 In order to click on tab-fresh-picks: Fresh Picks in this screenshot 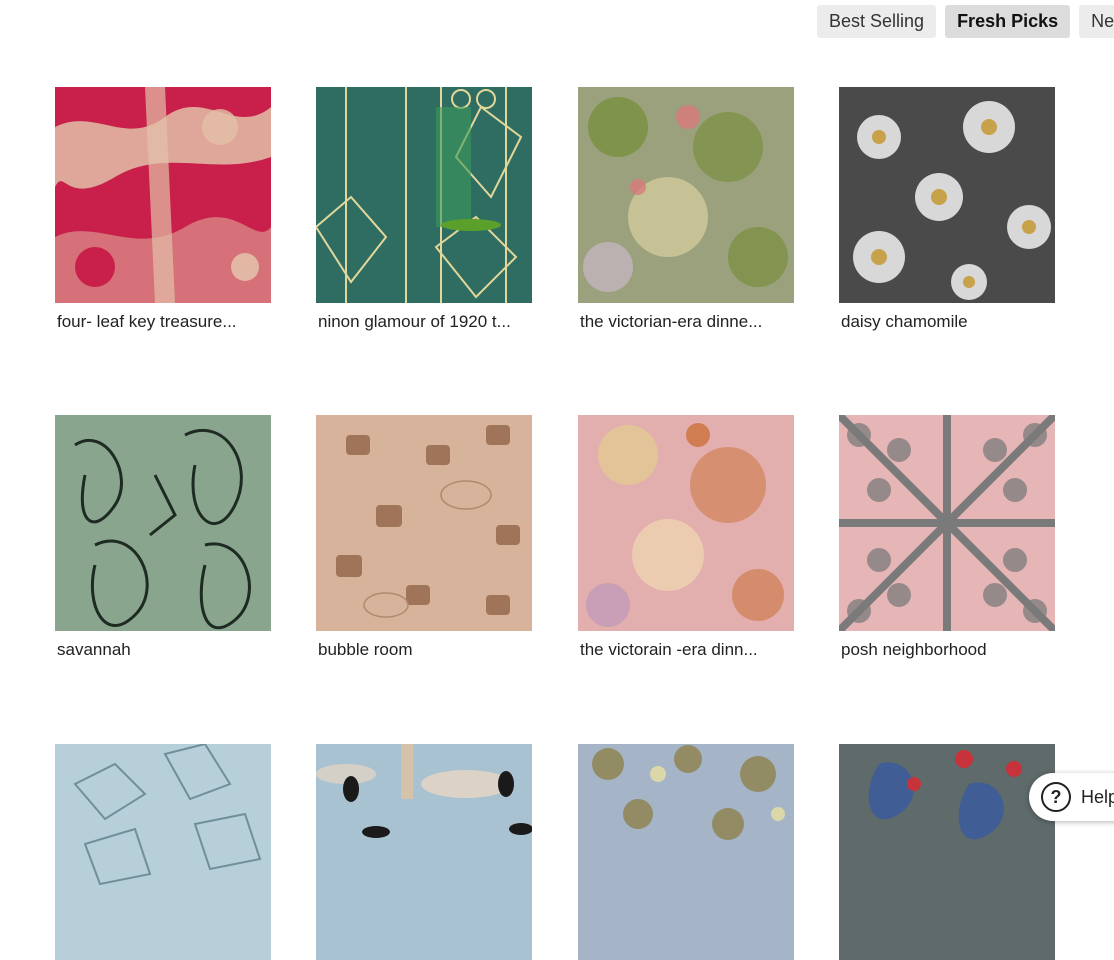, I will do `click(1008, 21)`.